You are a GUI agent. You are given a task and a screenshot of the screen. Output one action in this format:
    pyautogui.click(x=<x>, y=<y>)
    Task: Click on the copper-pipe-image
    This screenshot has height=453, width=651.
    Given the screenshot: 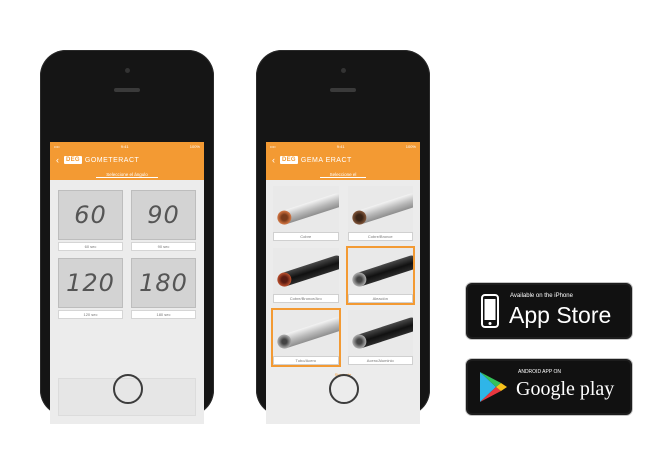 What is the action you would take?
    pyautogui.click(x=306, y=209)
    